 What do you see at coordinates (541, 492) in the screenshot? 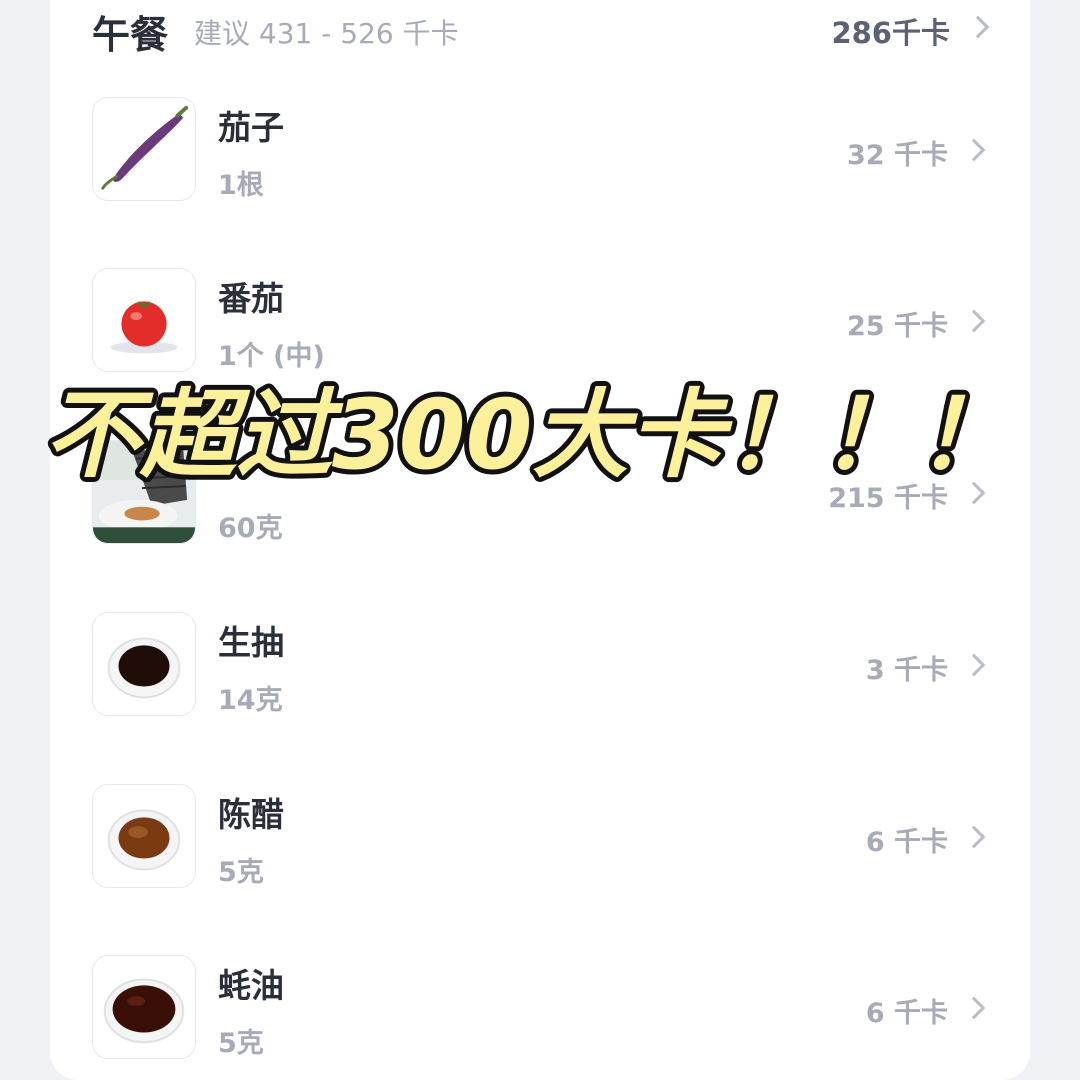
I see `food-row-noodles: 60克 215 千卡` at bounding box center [541, 492].